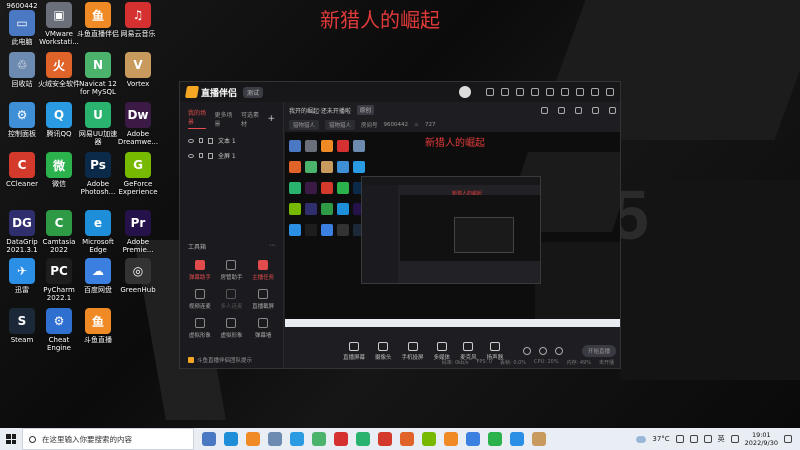  Describe the element at coordinates (11, 439) in the screenshot. I see `start-button` at that location.